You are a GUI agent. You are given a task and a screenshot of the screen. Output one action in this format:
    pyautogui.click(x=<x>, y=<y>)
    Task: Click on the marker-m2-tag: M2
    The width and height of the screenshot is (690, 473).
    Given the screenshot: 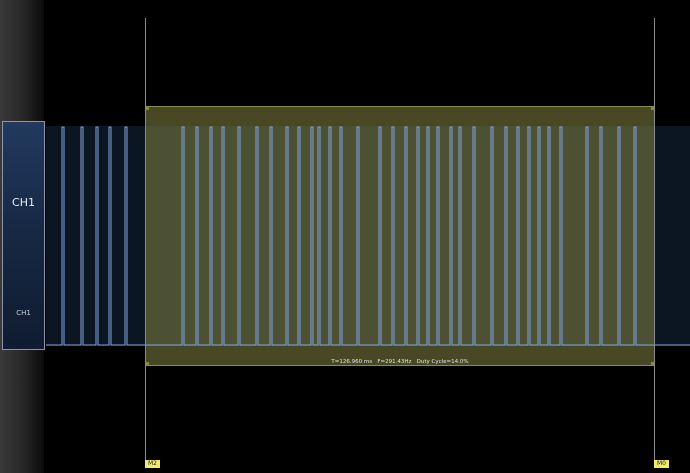 What is the action you would take?
    pyautogui.click(x=152, y=464)
    